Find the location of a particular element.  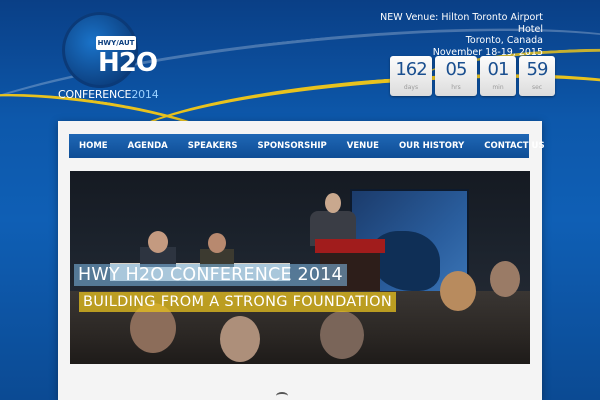

countdown-value: 05 is located at coordinates (456, 69).